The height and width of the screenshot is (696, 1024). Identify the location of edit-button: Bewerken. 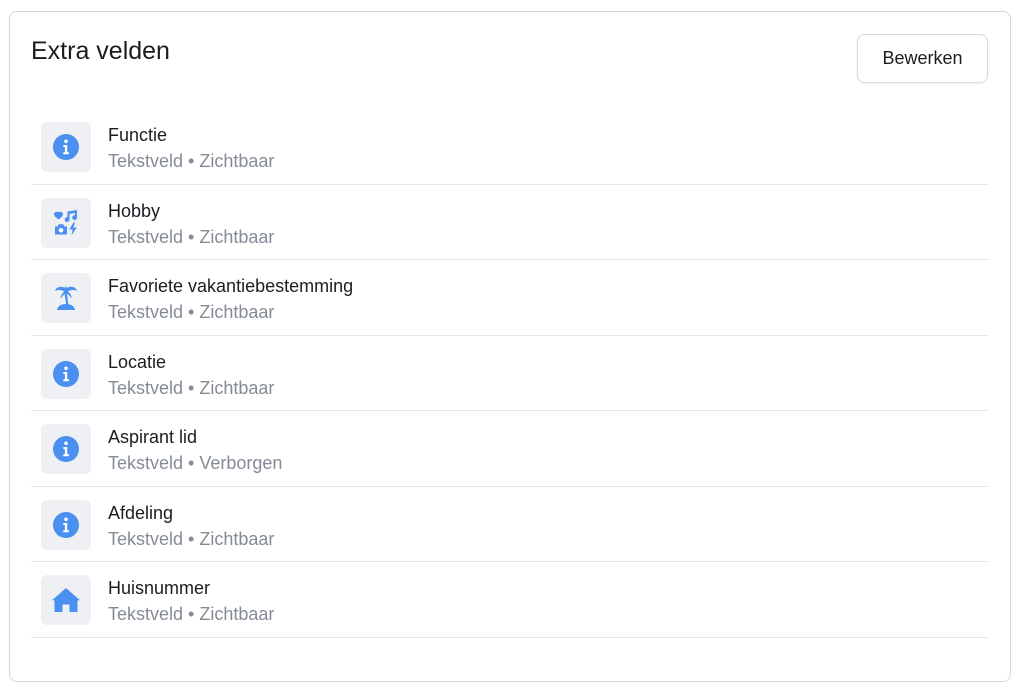
(922, 58).